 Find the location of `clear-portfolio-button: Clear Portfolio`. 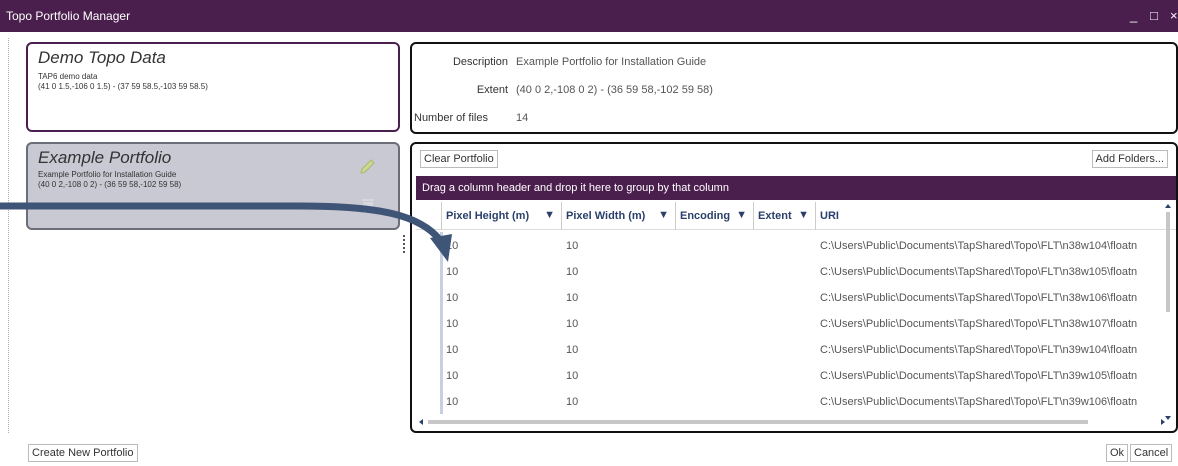

clear-portfolio-button: Clear Portfolio is located at coordinates (459, 159).